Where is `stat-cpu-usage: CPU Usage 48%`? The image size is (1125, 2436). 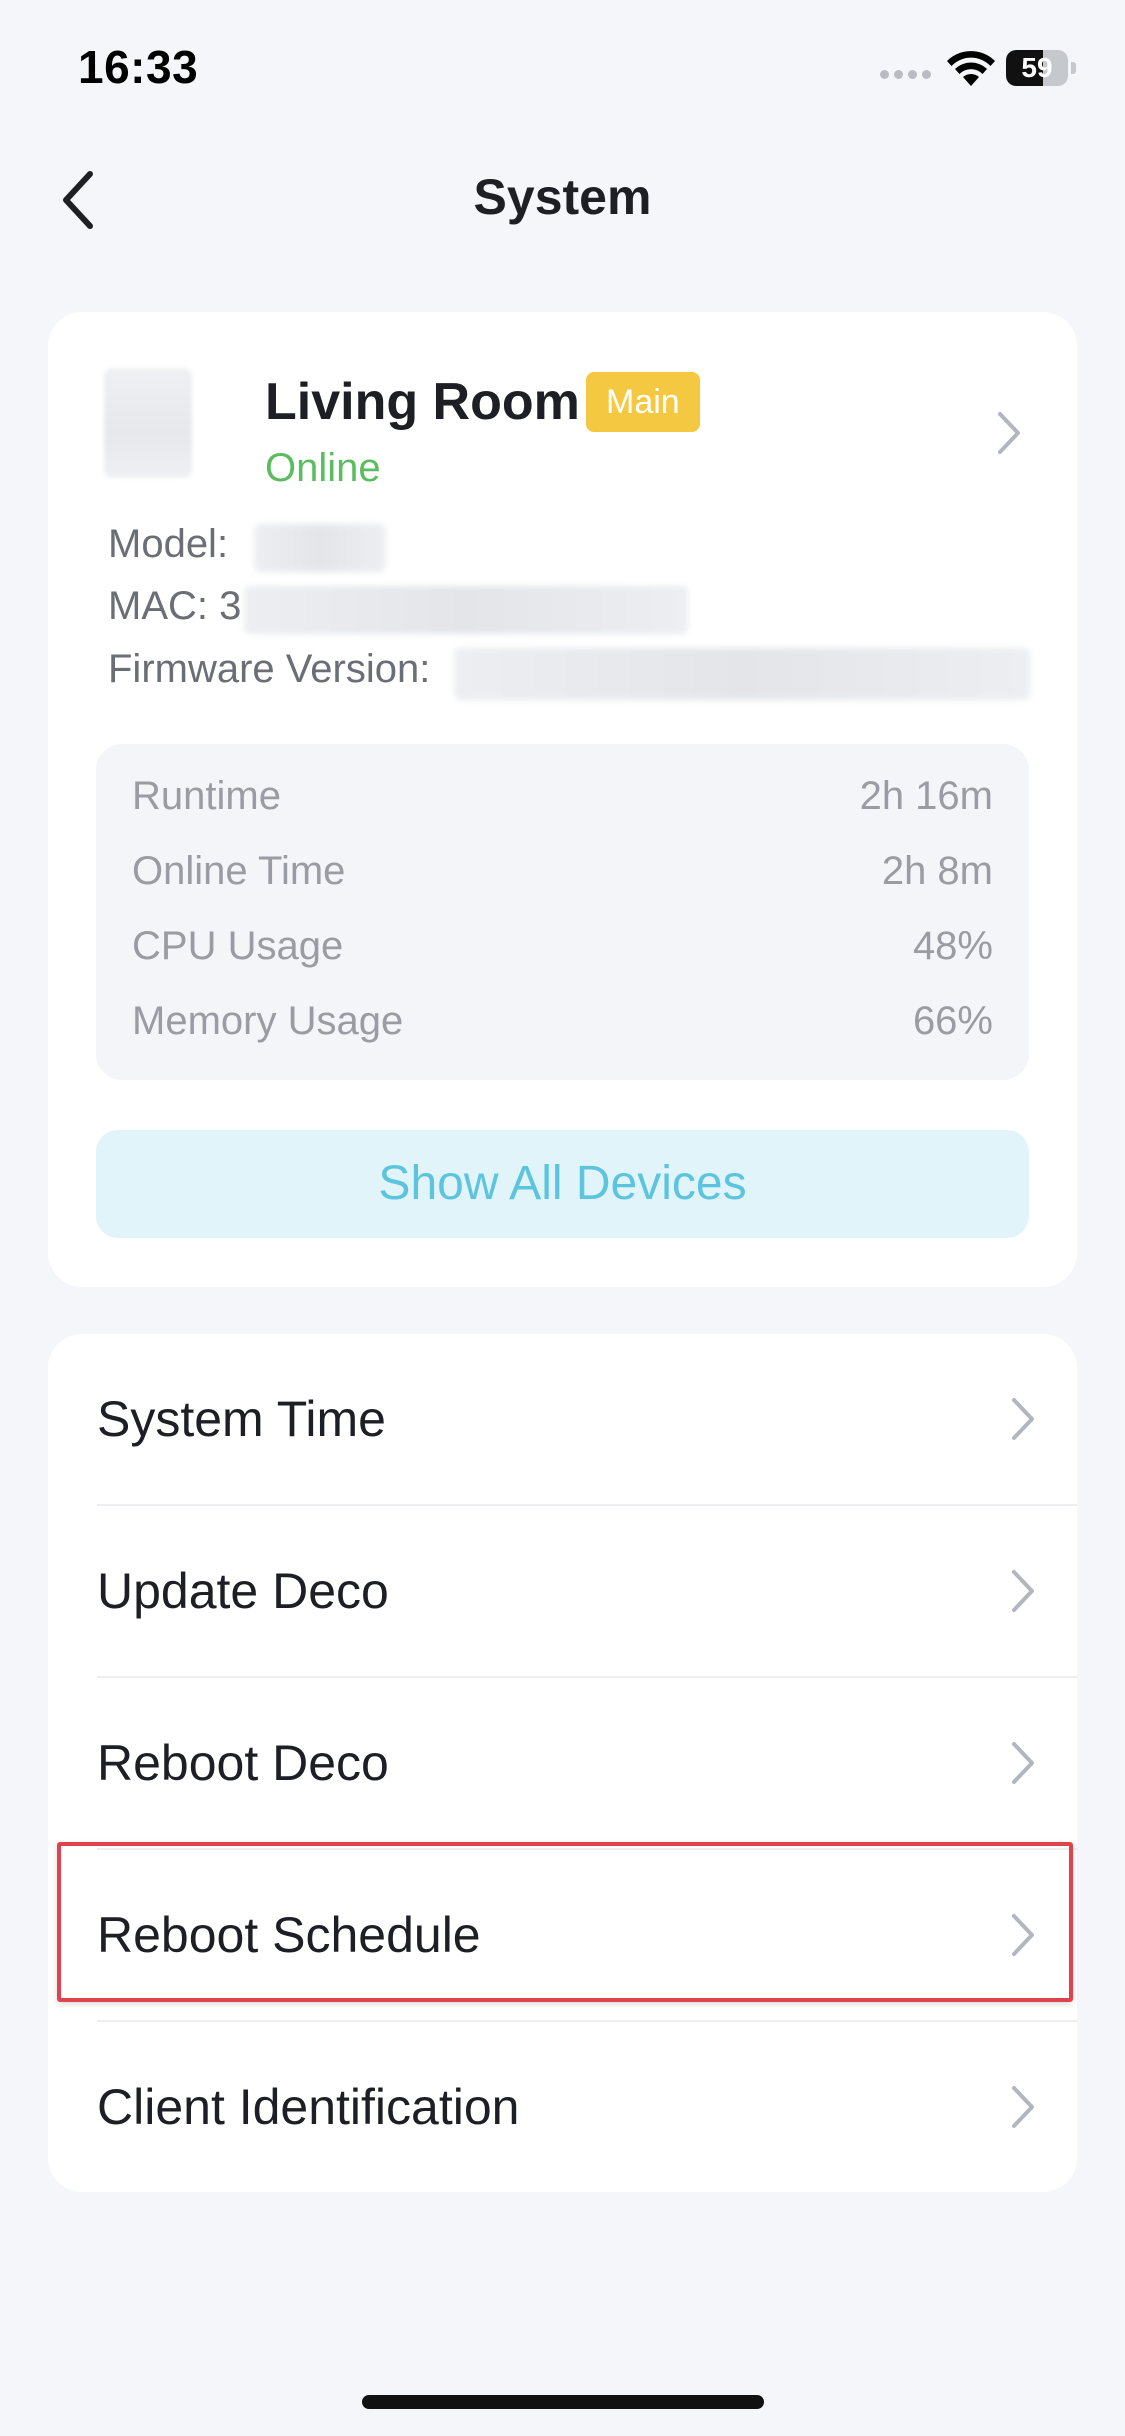 stat-cpu-usage: CPU Usage 48% is located at coordinates (562, 954).